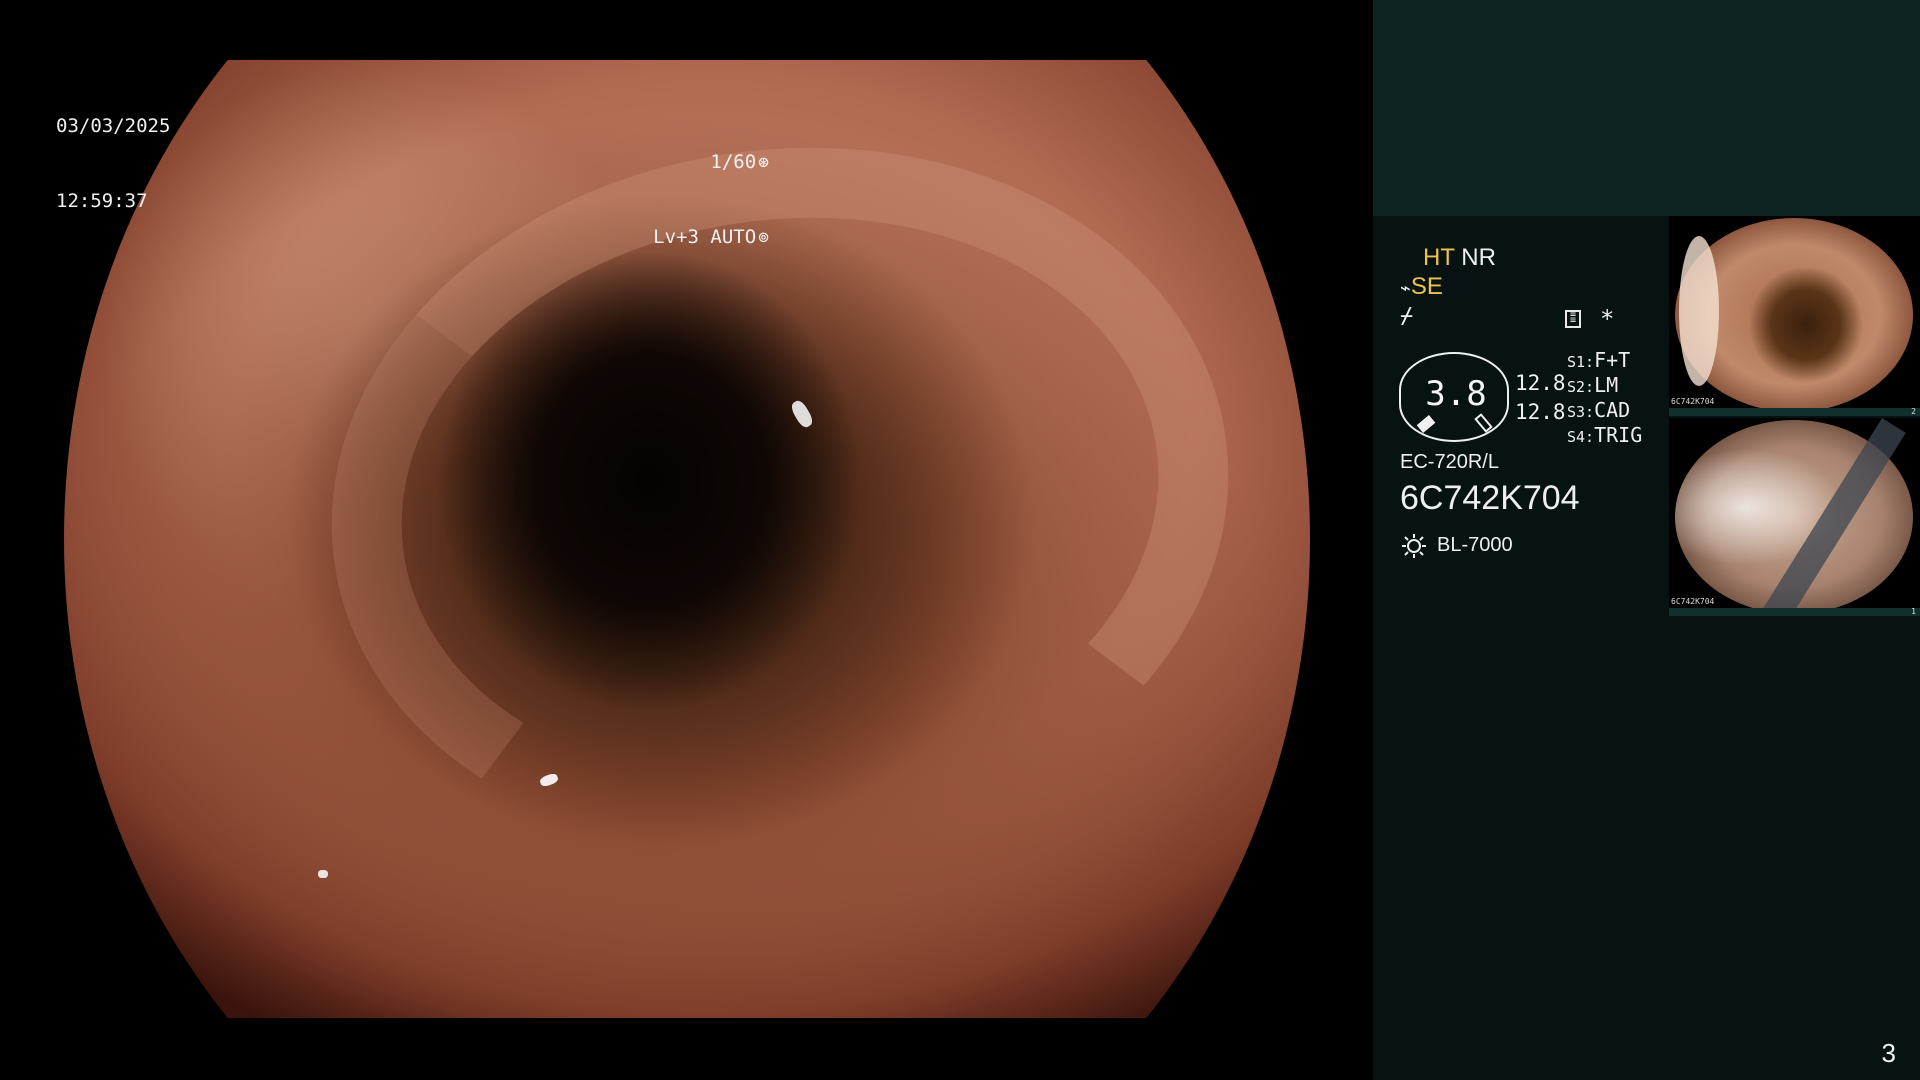  I want to click on slot-2: S2:LM, so click(1592, 386).